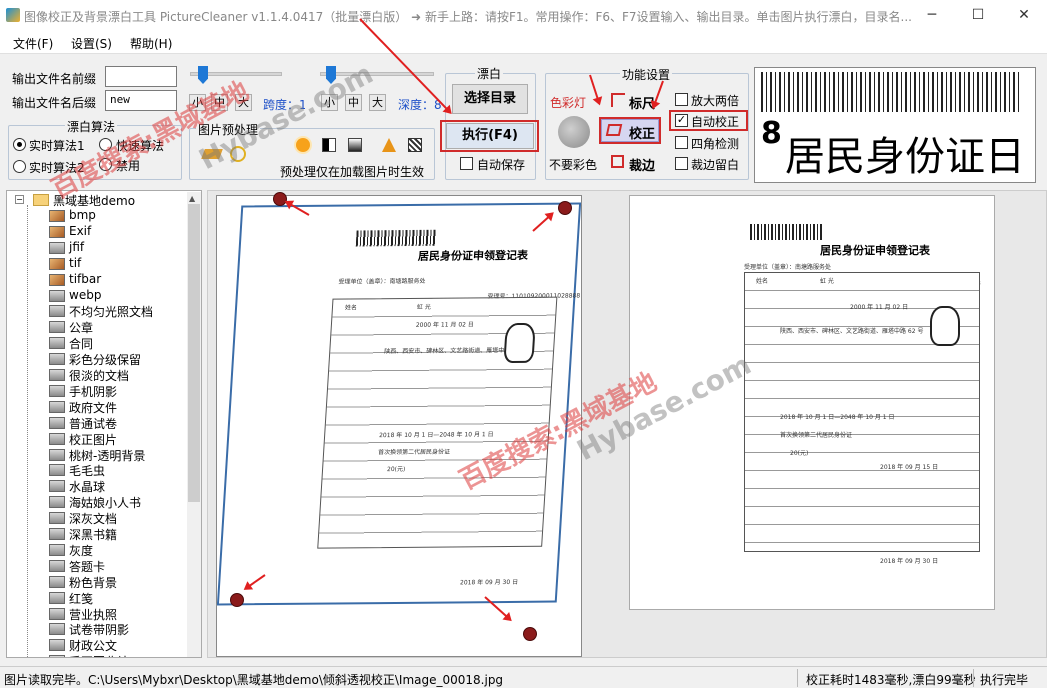 This screenshot has height=688, width=1047. I want to click on tree-item-label: 试卷带阴影, so click(99, 630).